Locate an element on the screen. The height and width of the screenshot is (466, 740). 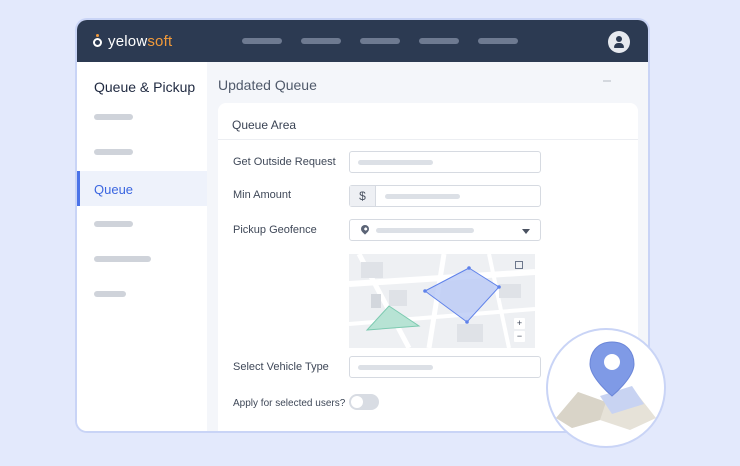
outside-request-input is located at coordinates (445, 162).